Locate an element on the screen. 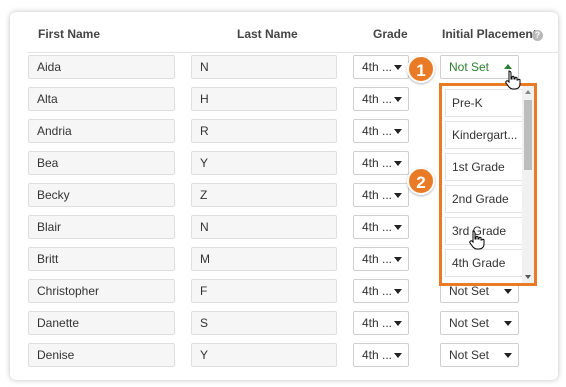 The image size is (566, 387). callout-badge-2: 2 is located at coordinates (421, 181).